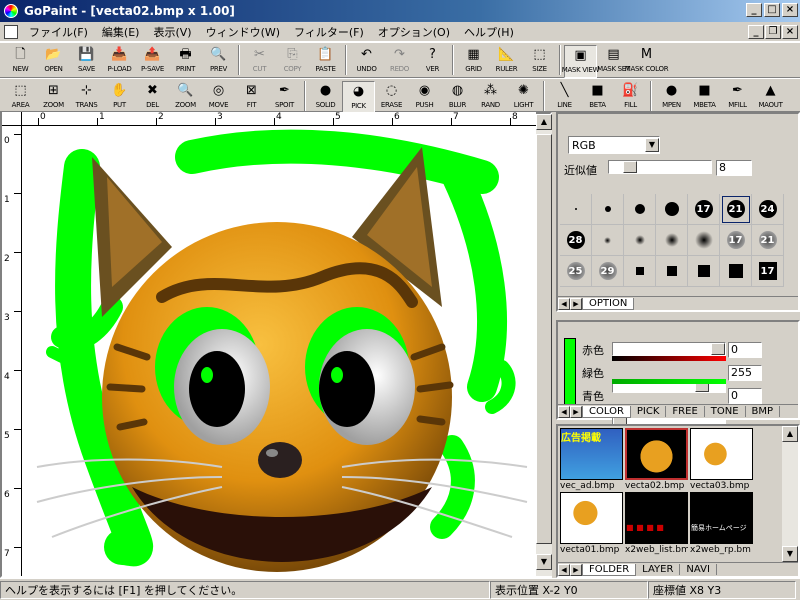  What do you see at coordinates (613, 61) in the screenshot?
I see `mask-set-button: ▤ MASK SET` at bounding box center [613, 61].